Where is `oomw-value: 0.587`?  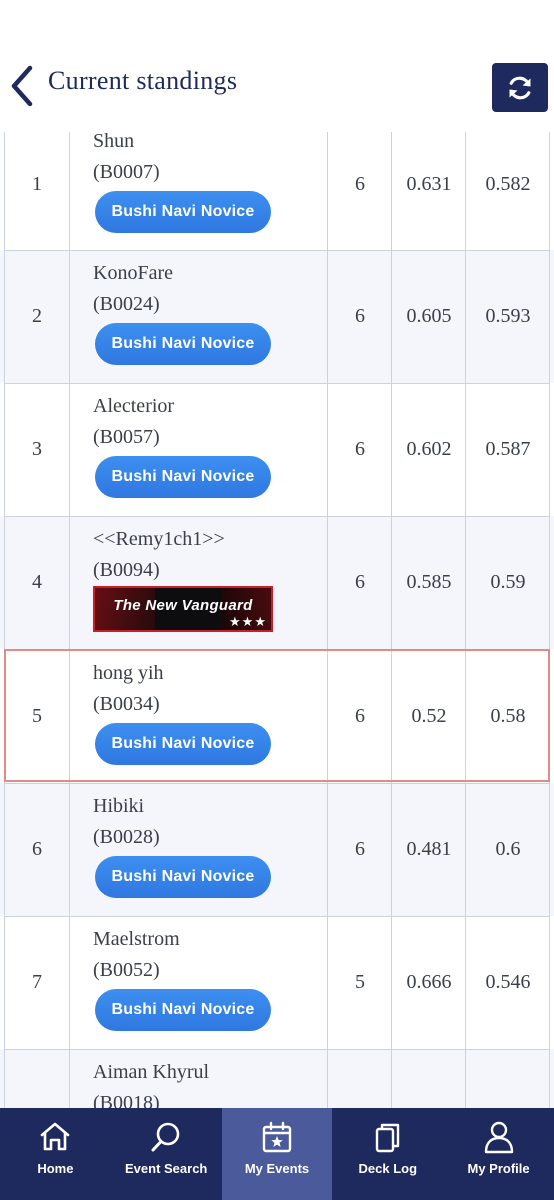
oomw-value: 0.587 is located at coordinates (508, 449).